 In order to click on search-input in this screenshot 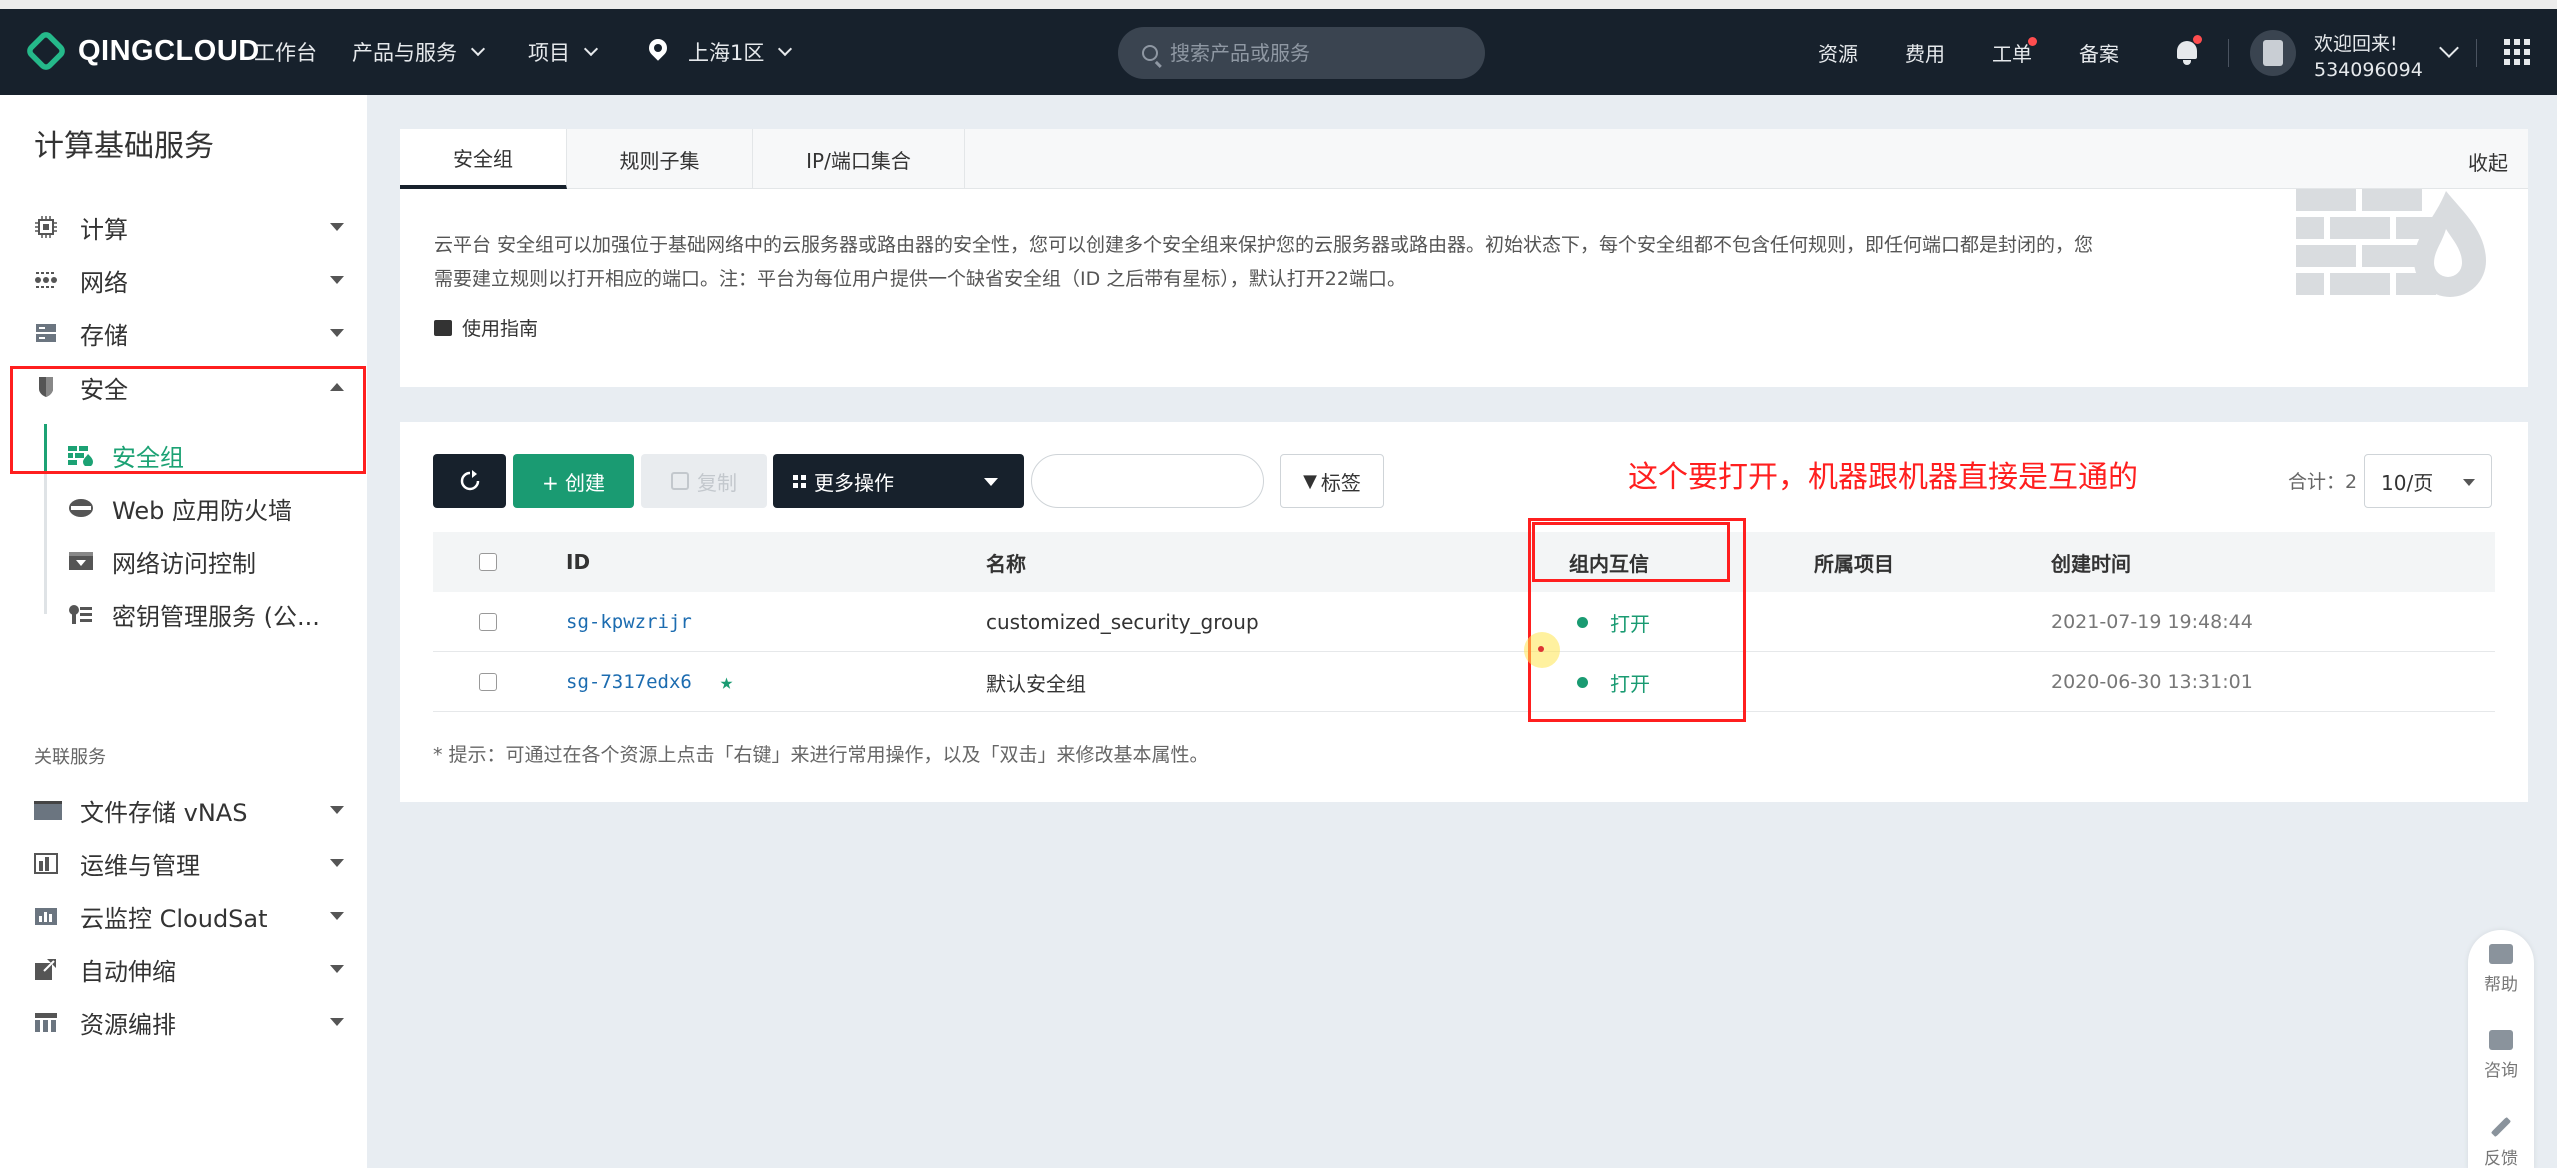, I will do `click(1320, 53)`.